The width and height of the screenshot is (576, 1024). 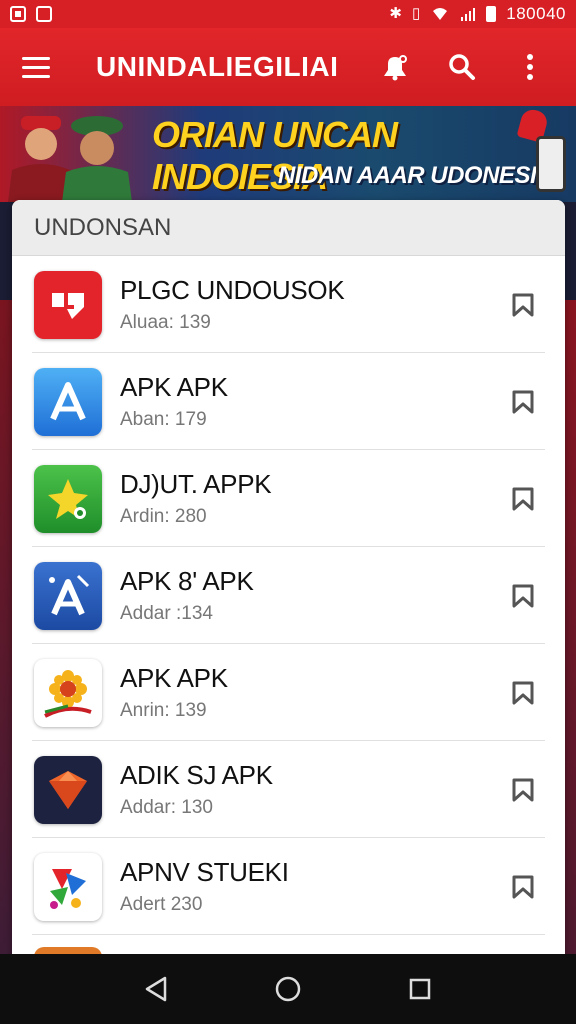 I want to click on list-item: APK APK Anrin: 139, so click(x=288, y=692).